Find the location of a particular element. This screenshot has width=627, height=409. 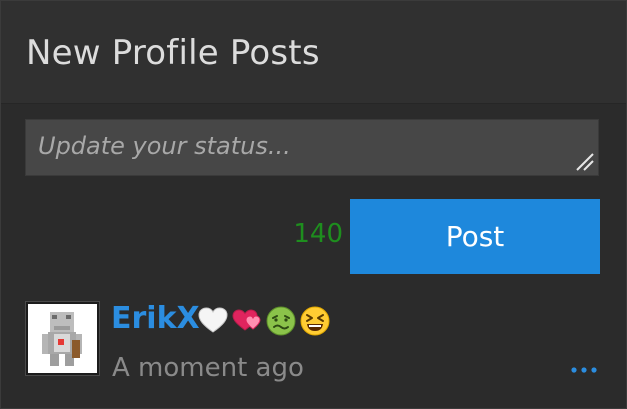

username-link: ErikX is located at coordinates (155, 318).